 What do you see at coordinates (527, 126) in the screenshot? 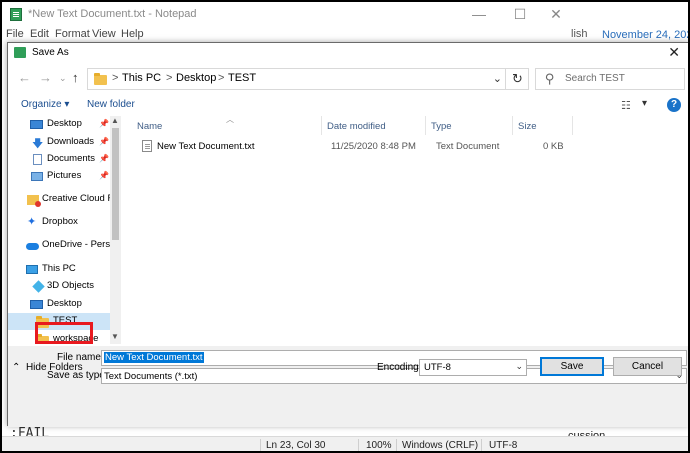
I see `column-size: Size` at bounding box center [527, 126].